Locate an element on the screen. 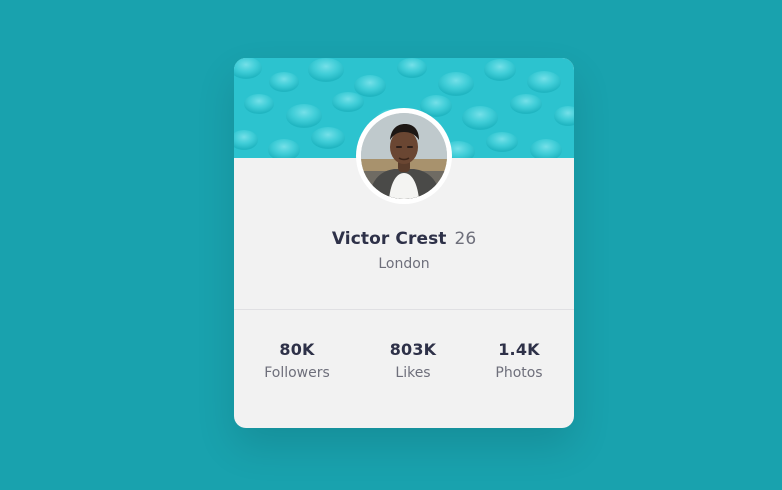  stat-photos: 1.4K Photos is located at coordinates (519, 361).